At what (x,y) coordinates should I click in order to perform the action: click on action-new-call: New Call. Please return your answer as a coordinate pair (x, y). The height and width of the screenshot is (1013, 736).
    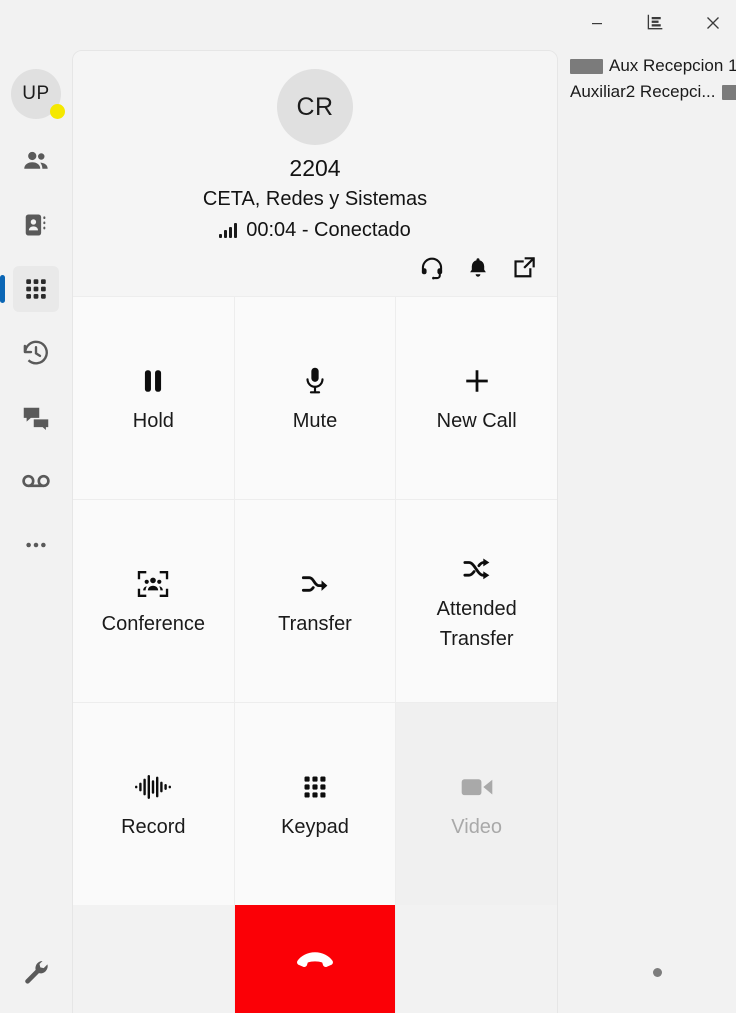
    Looking at the image, I should click on (476, 398).